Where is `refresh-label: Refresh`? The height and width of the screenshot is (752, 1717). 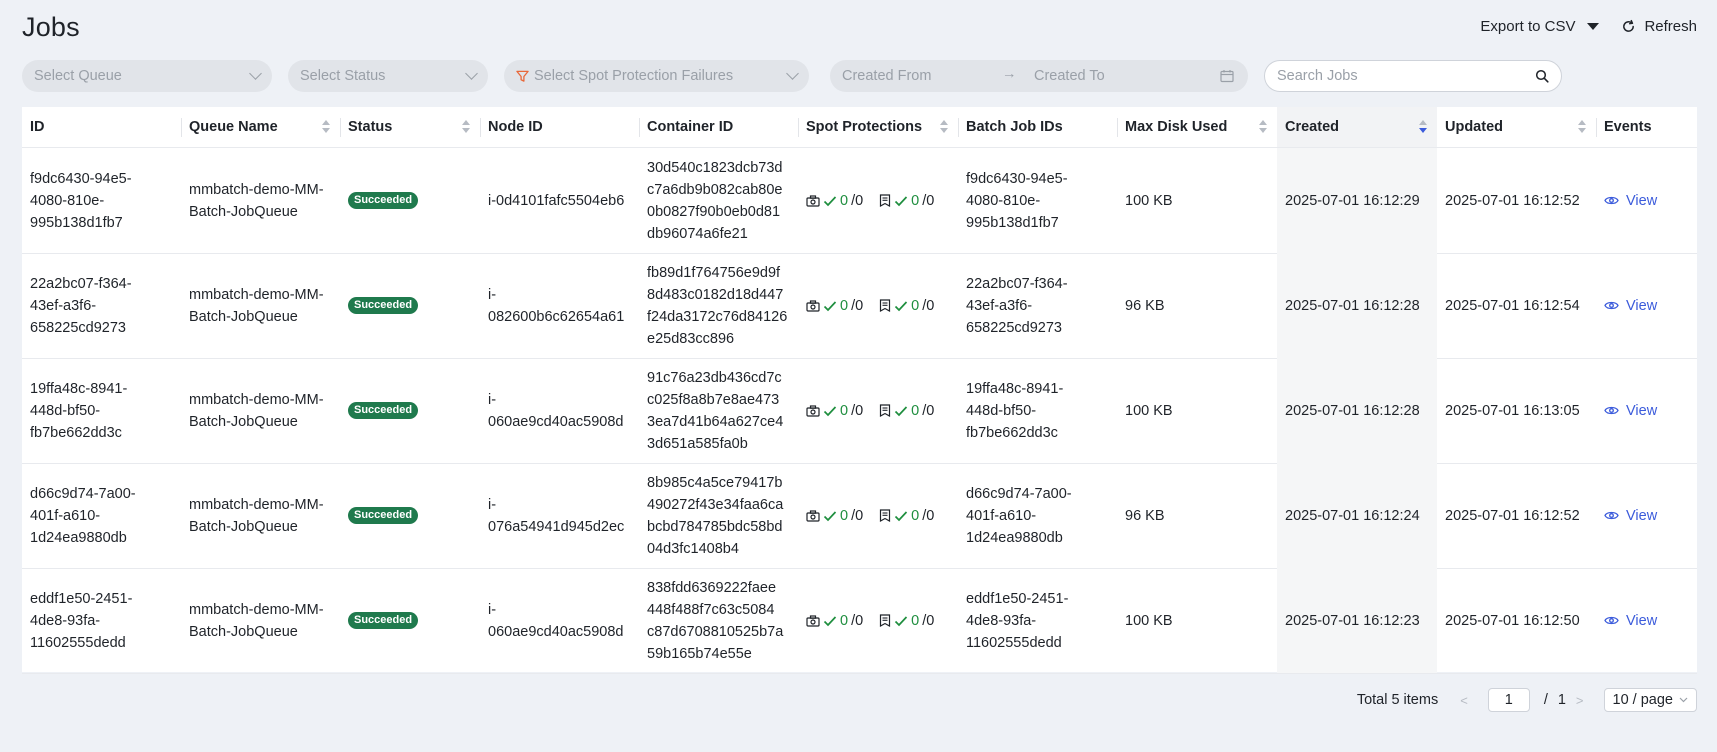 refresh-label: Refresh is located at coordinates (1670, 26).